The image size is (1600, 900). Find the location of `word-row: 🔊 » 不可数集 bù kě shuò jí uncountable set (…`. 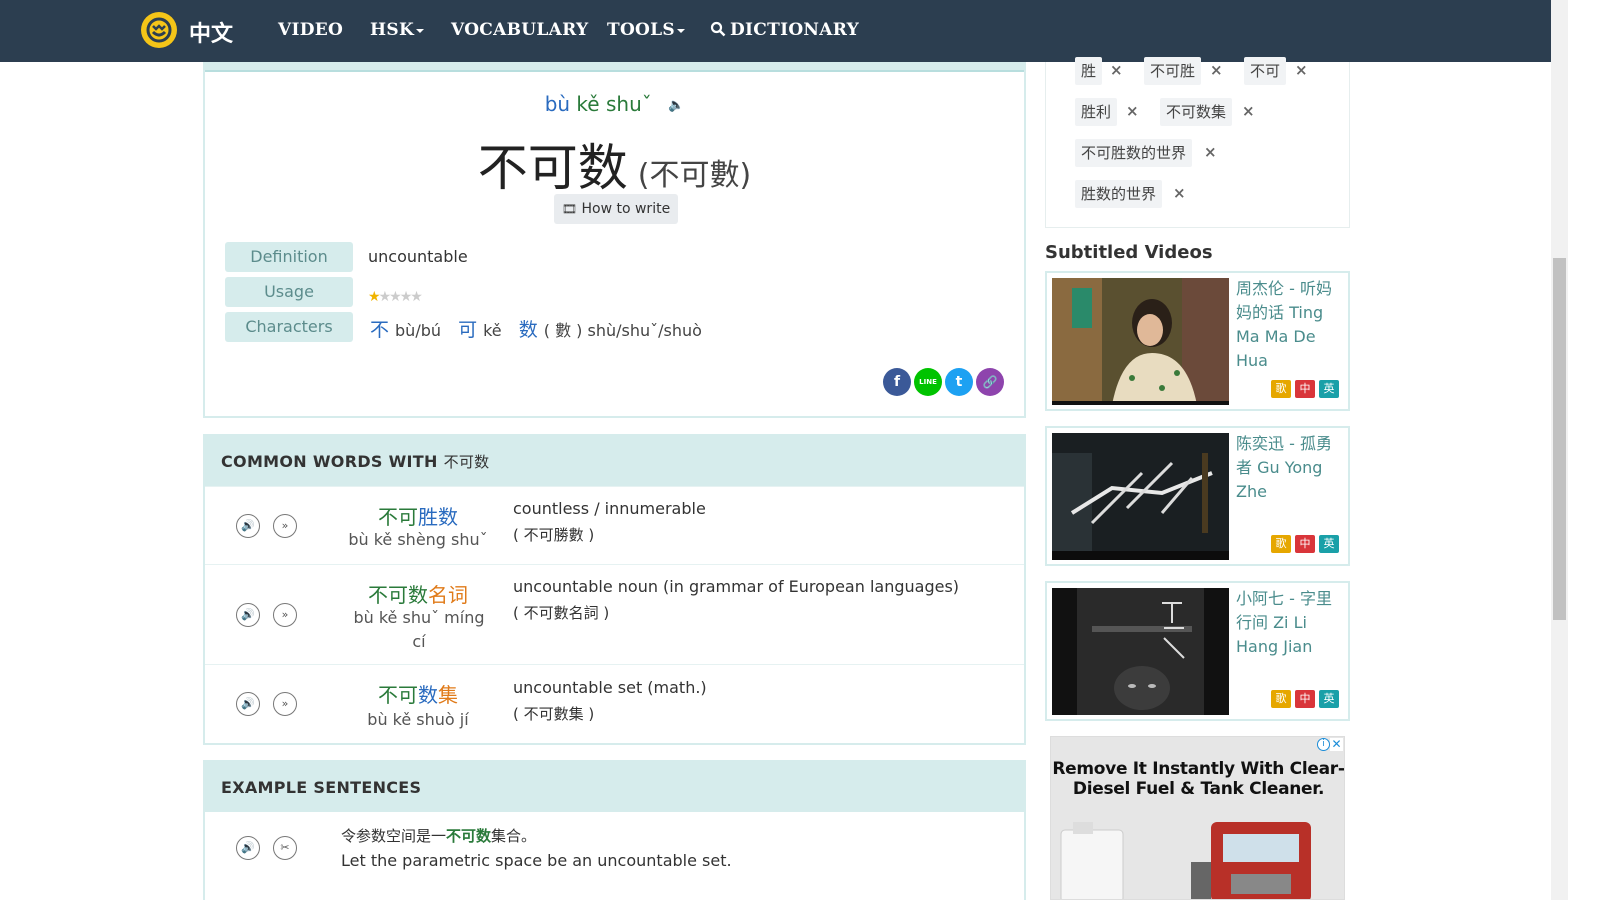

word-row: 🔊 » 不可数集 bù kě shuò jí uncountable set (… is located at coordinates (614, 704).